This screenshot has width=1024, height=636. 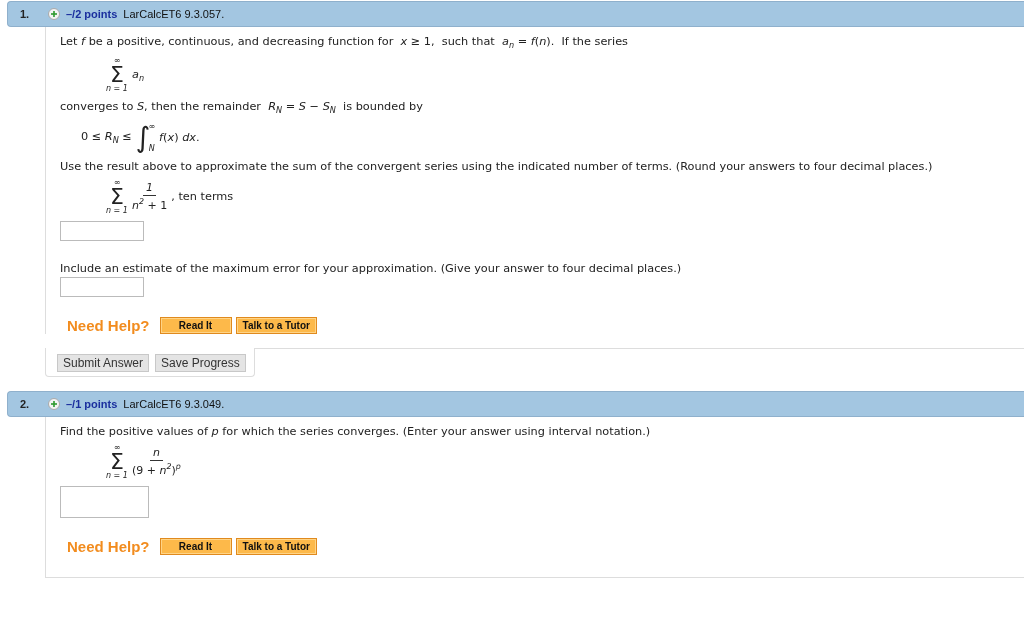 What do you see at coordinates (103, 362) in the screenshot?
I see `action-button: Submit Answer` at bounding box center [103, 362].